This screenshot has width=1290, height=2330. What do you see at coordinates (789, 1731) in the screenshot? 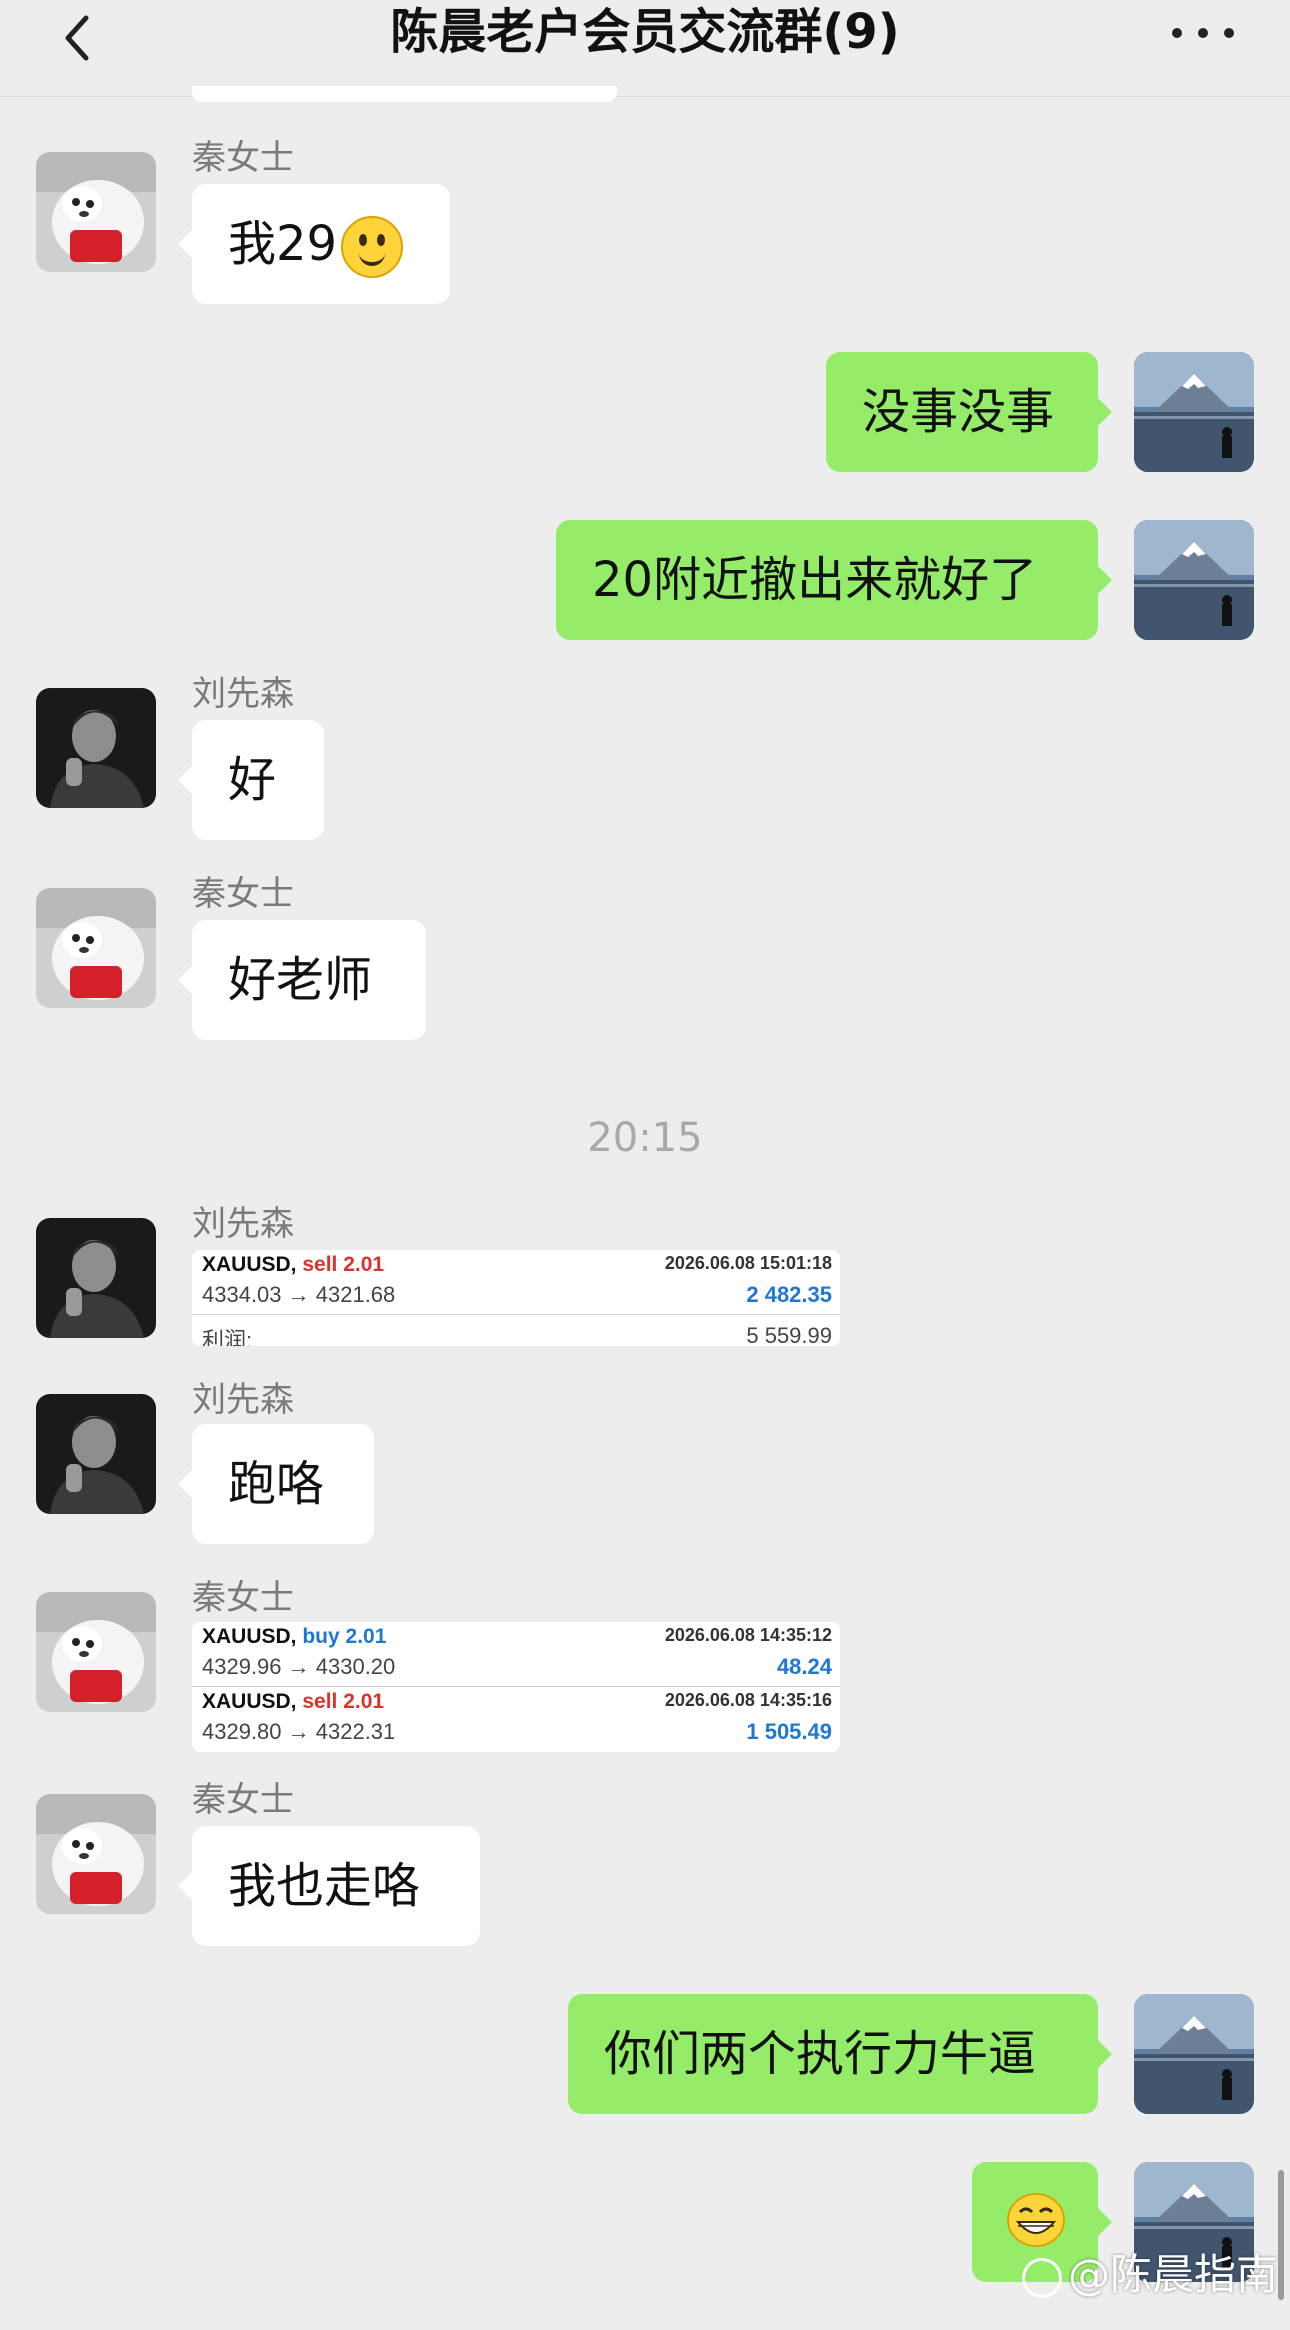
I see `trade-profit: 1 505.49` at bounding box center [789, 1731].